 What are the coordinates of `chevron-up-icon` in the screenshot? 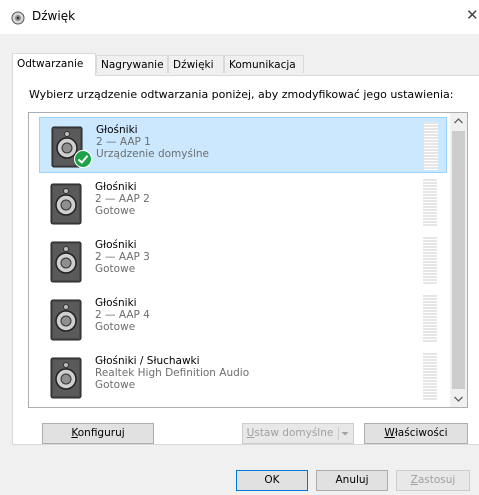 It's located at (458, 121).